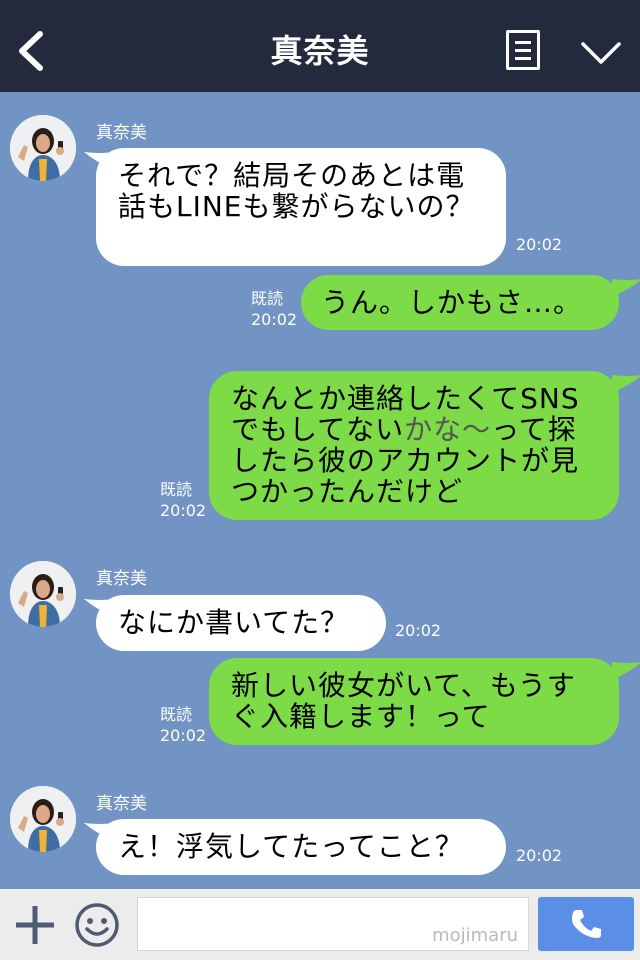 This screenshot has width=640, height=960. Describe the element at coordinates (475, 935) in the screenshot. I see `watermark: mojimaru` at that location.